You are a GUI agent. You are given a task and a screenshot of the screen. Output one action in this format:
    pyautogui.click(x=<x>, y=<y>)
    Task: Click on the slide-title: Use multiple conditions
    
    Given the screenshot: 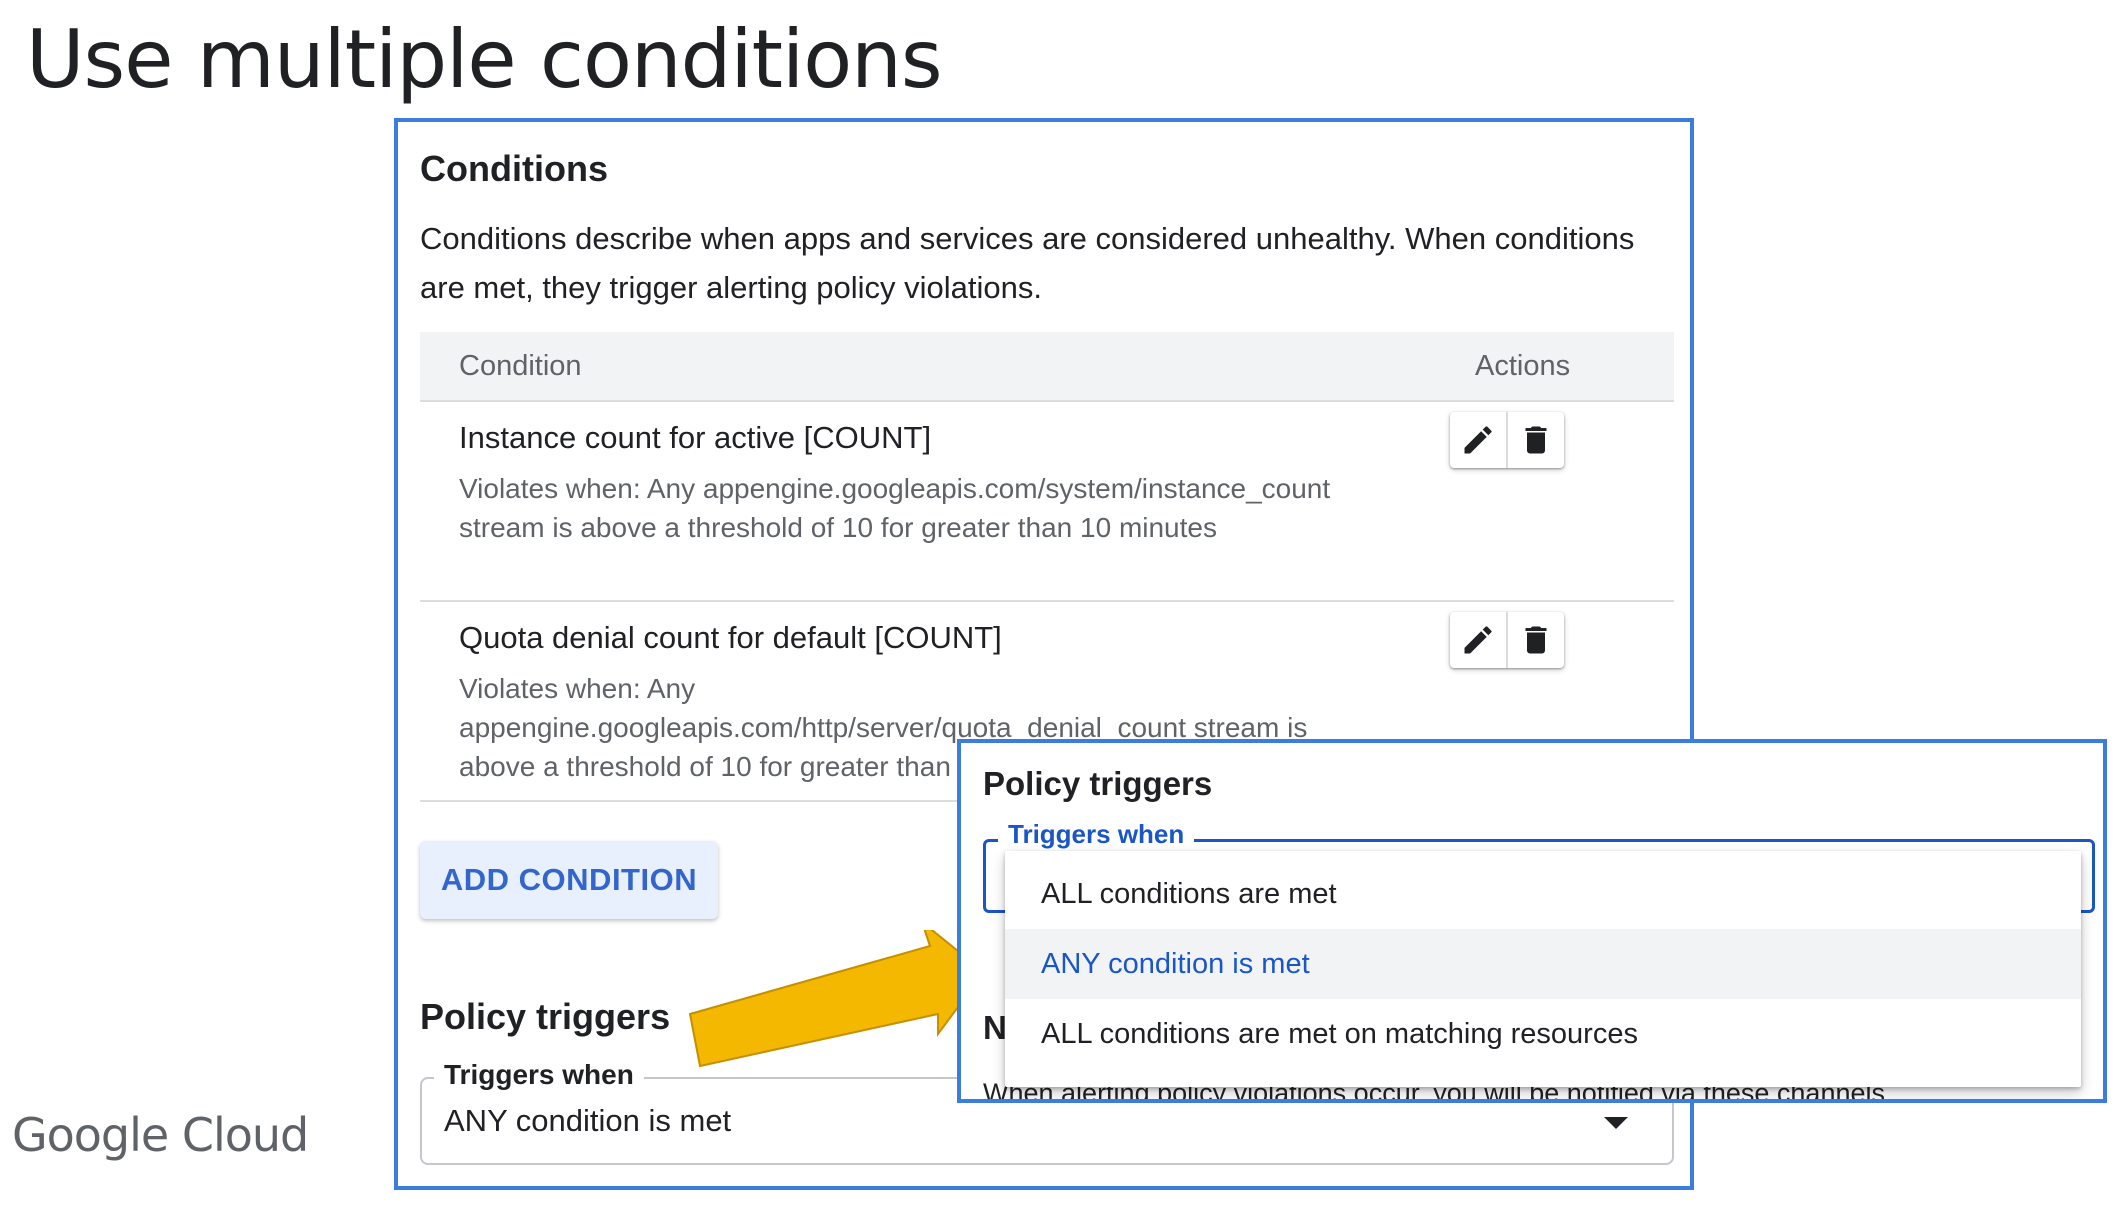 What is the action you would take?
    pyautogui.click(x=484, y=59)
    